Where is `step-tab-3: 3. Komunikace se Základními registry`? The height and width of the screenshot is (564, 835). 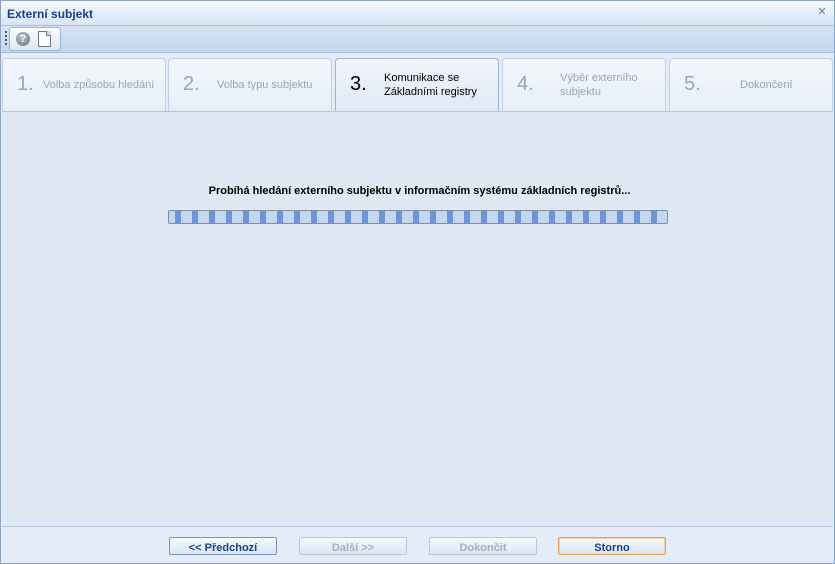
step-tab-3: 3. Komunikace se Základními registry is located at coordinates (417, 84).